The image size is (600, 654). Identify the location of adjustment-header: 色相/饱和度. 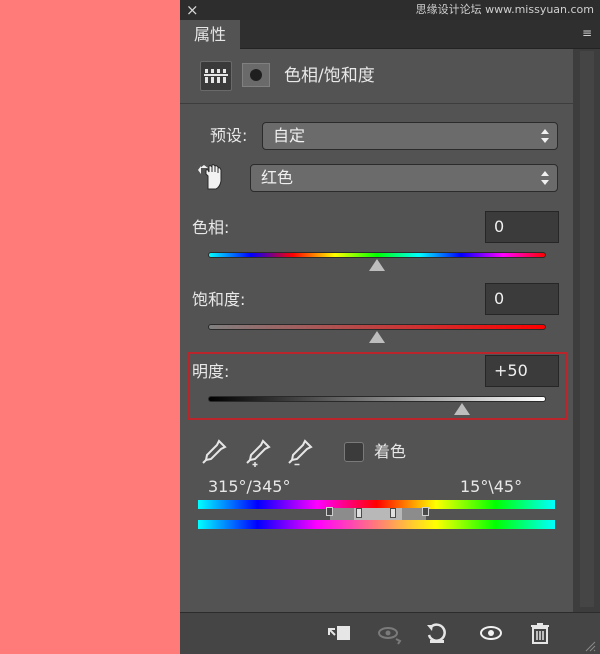
(376, 76).